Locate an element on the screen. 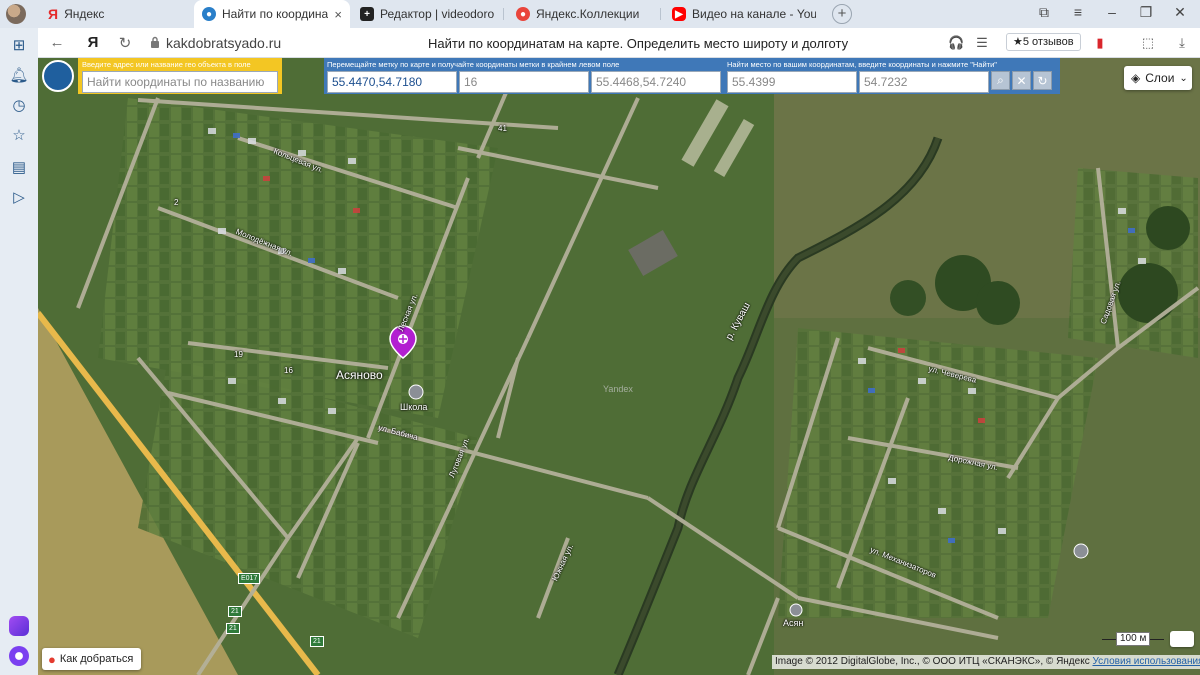 The width and height of the screenshot is (1200, 675). layers-label: Слои is located at coordinates (1160, 78).